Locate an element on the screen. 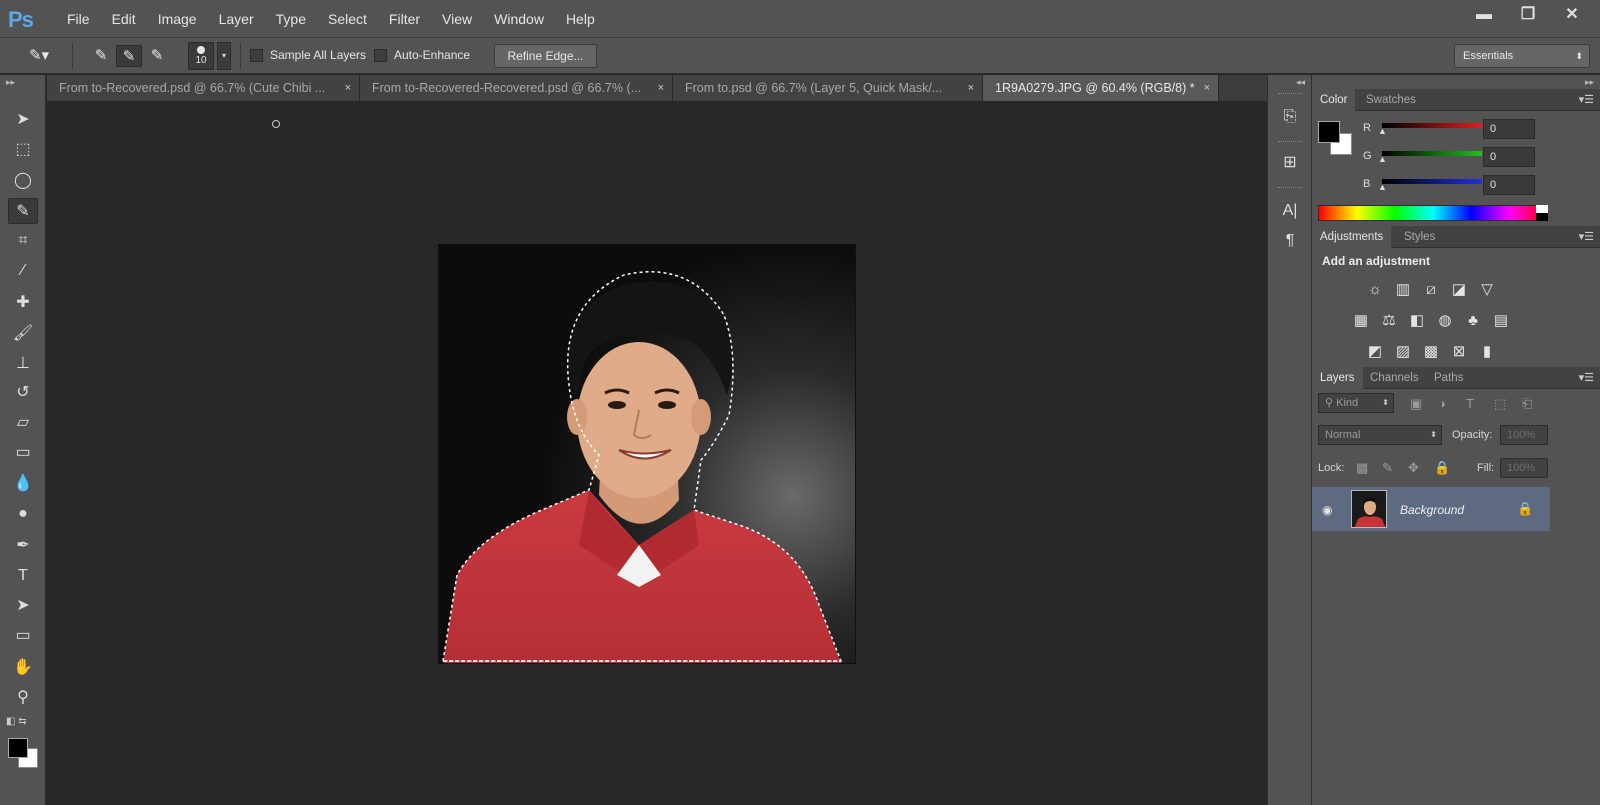  color-balance-icon: ⚖ is located at coordinates (1389, 321).